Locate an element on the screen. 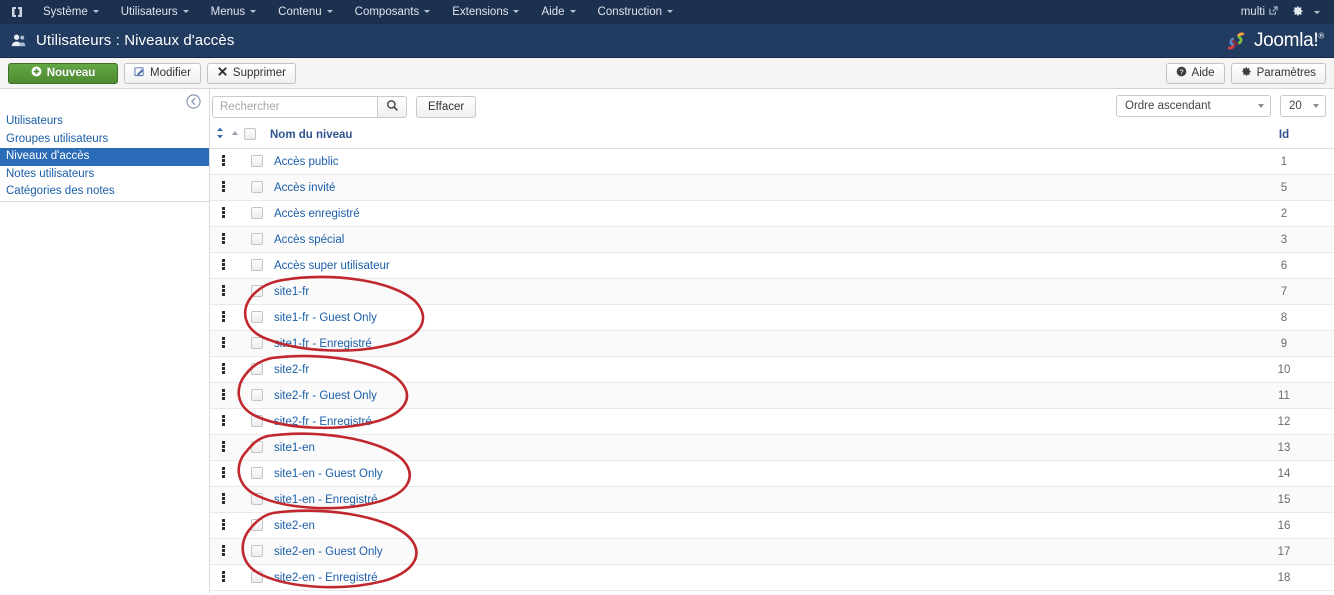  table-row: Accès enregistré 2 is located at coordinates (772, 213).